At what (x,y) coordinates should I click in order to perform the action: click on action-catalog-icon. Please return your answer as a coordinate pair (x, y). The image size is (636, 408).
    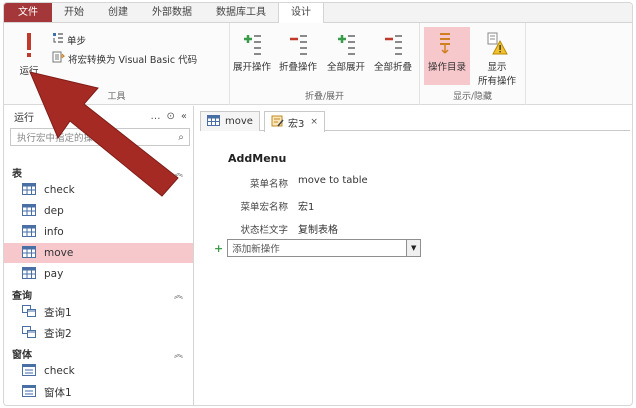
    Looking at the image, I should click on (447, 44).